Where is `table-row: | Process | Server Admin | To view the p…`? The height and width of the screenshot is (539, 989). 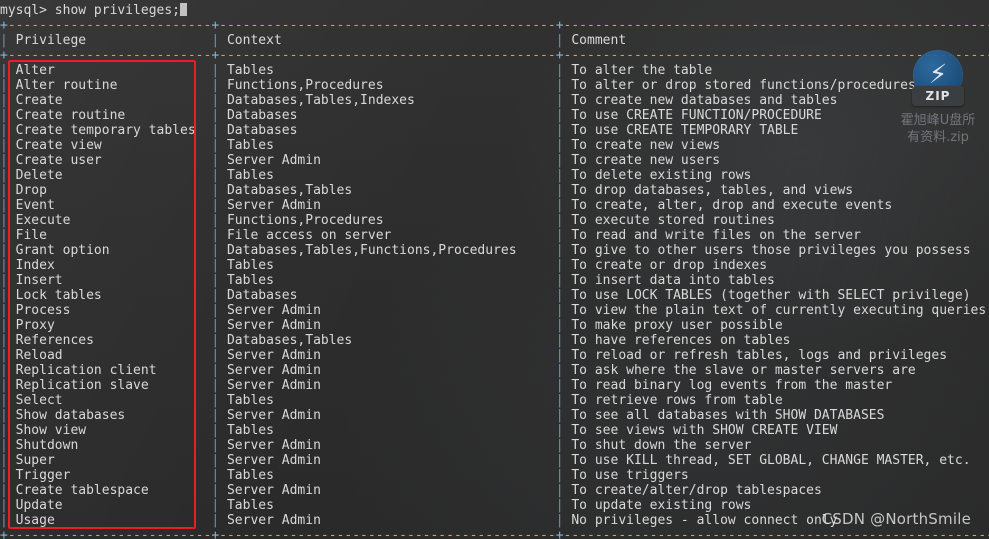
table-row: | Process | Server Admin | To view the p… is located at coordinates (494, 310).